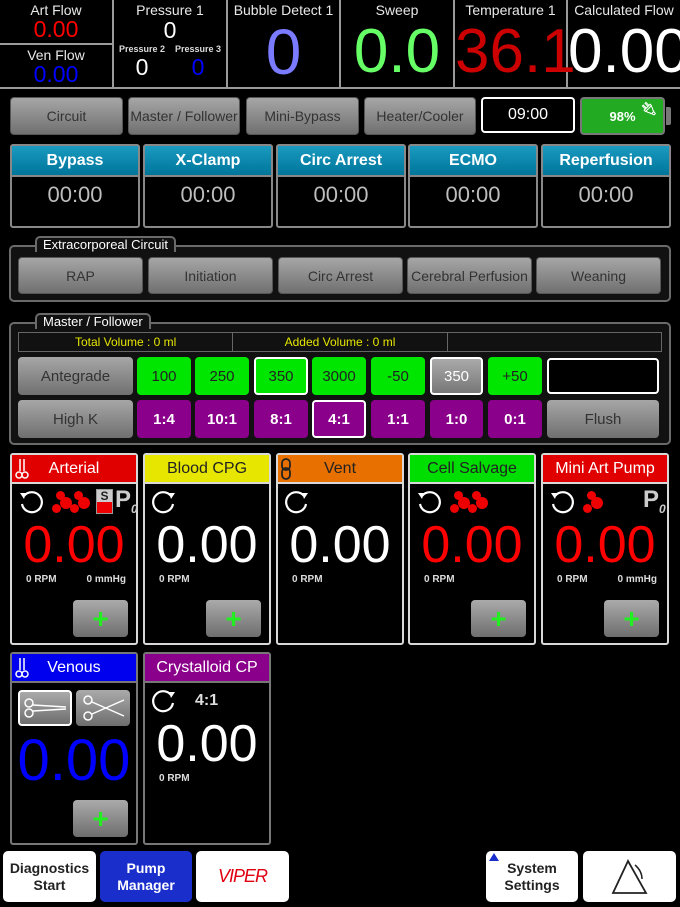 The width and height of the screenshot is (680, 907). I want to click on ratio-button: 0:1, so click(515, 419).